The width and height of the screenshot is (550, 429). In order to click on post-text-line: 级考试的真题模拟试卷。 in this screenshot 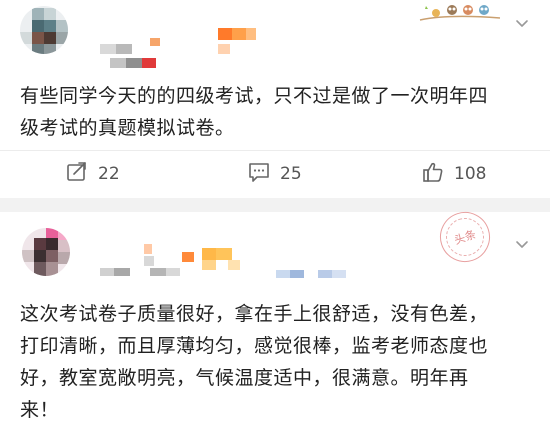, I will do `click(127, 128)`.